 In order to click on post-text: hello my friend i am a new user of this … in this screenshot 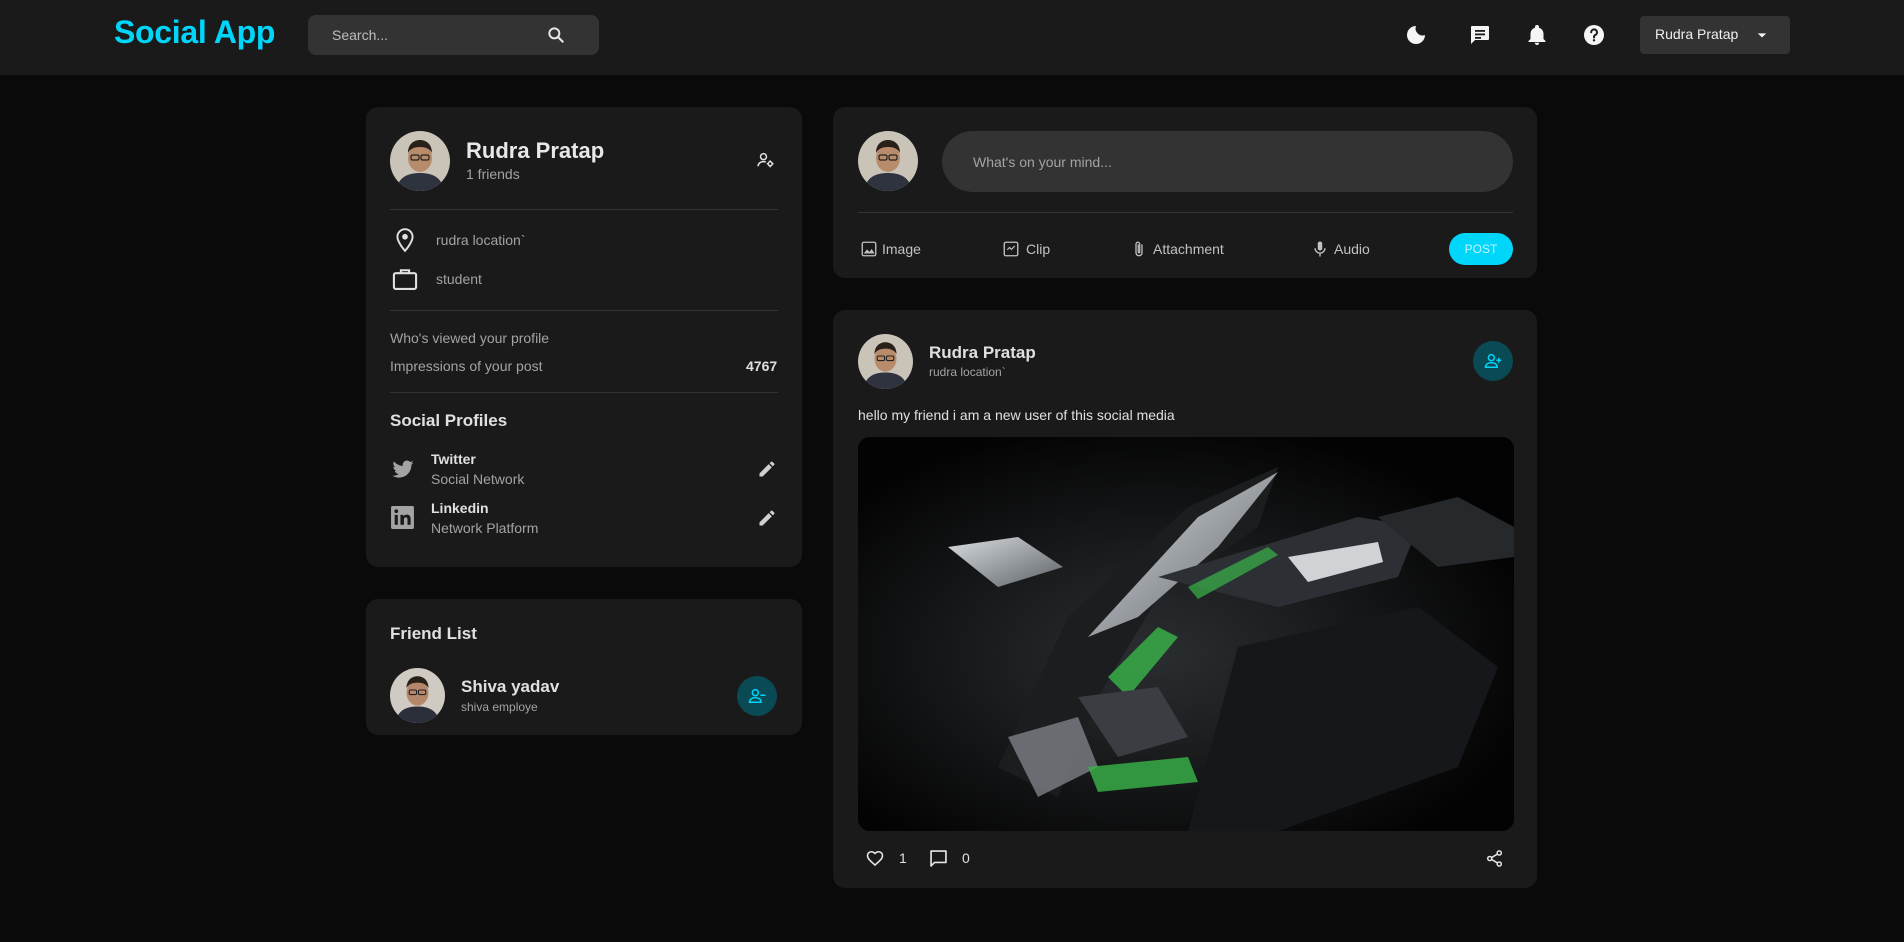, I will do `click(1016, 415)`.